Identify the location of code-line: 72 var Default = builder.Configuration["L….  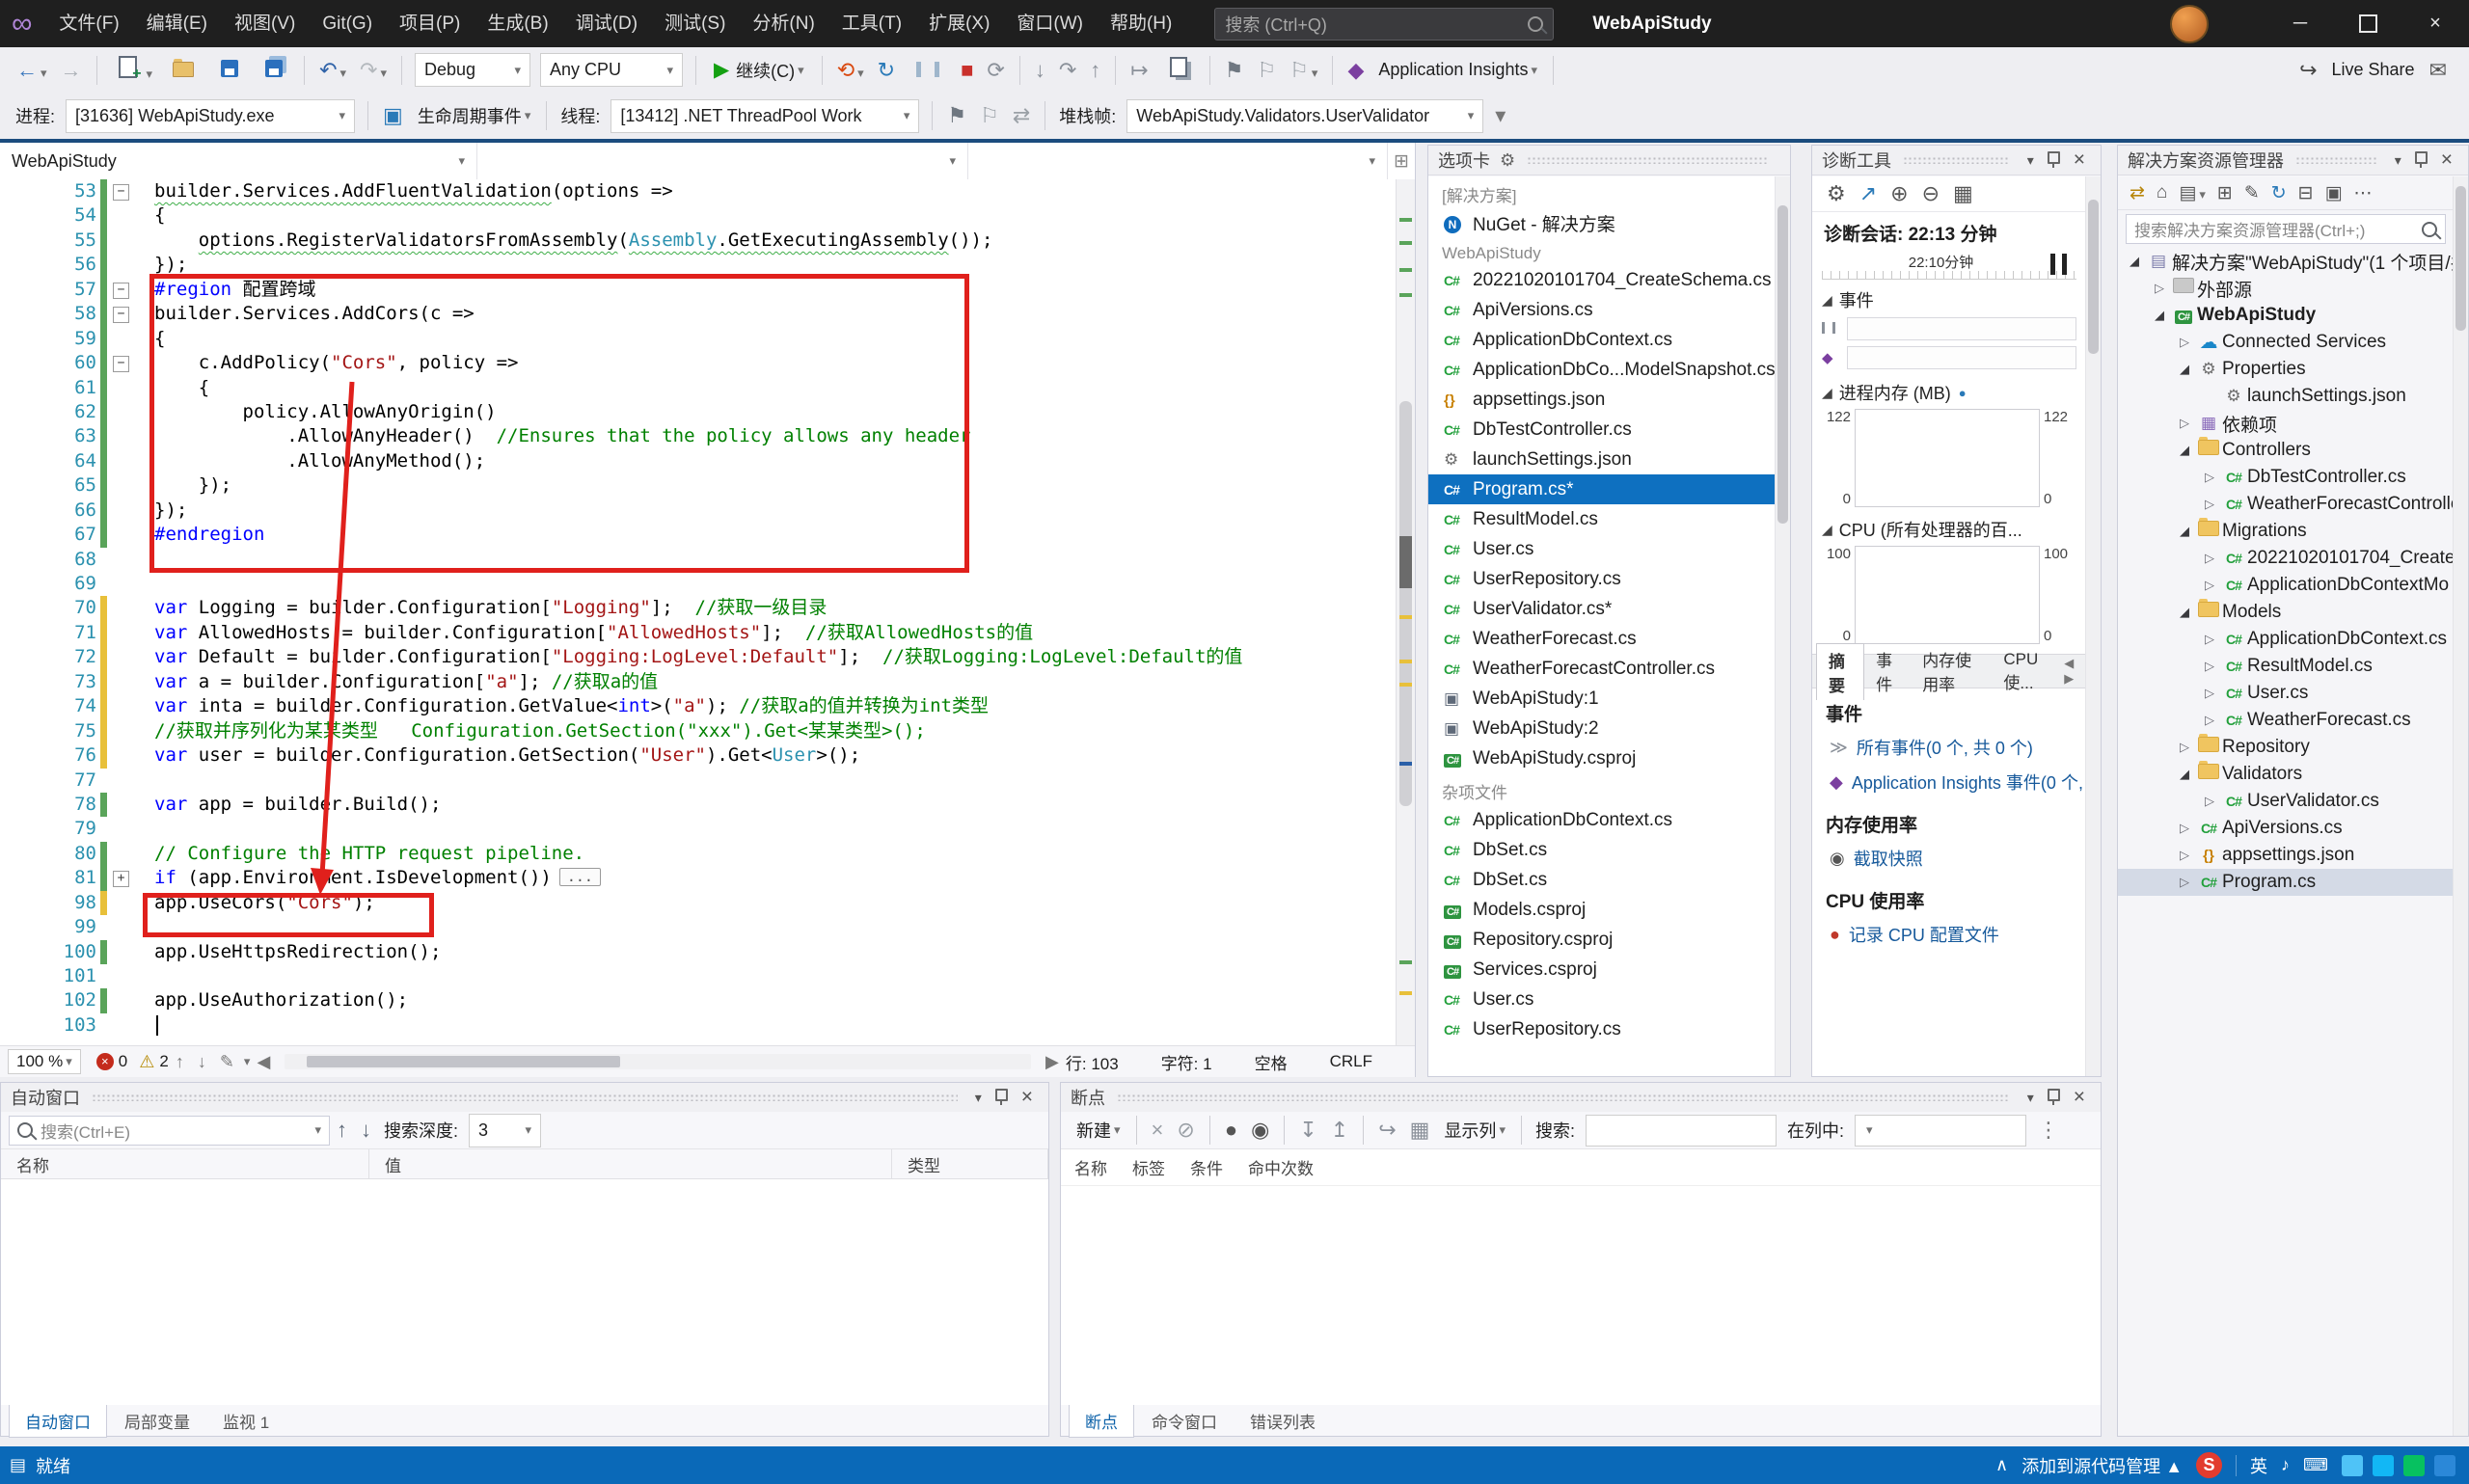
(698, 657).